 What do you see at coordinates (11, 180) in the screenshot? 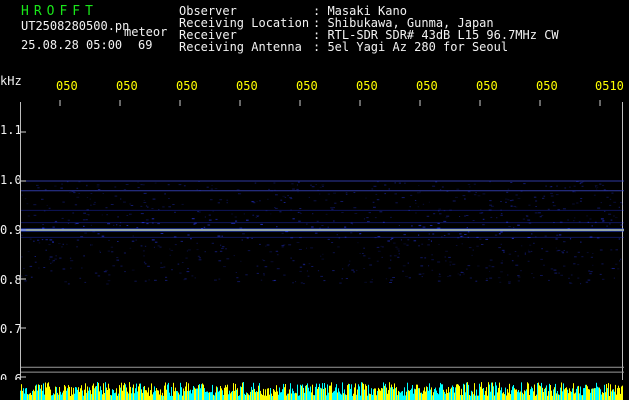
I see `y-tick-label: 1.0` at bounding box center [11, 180].